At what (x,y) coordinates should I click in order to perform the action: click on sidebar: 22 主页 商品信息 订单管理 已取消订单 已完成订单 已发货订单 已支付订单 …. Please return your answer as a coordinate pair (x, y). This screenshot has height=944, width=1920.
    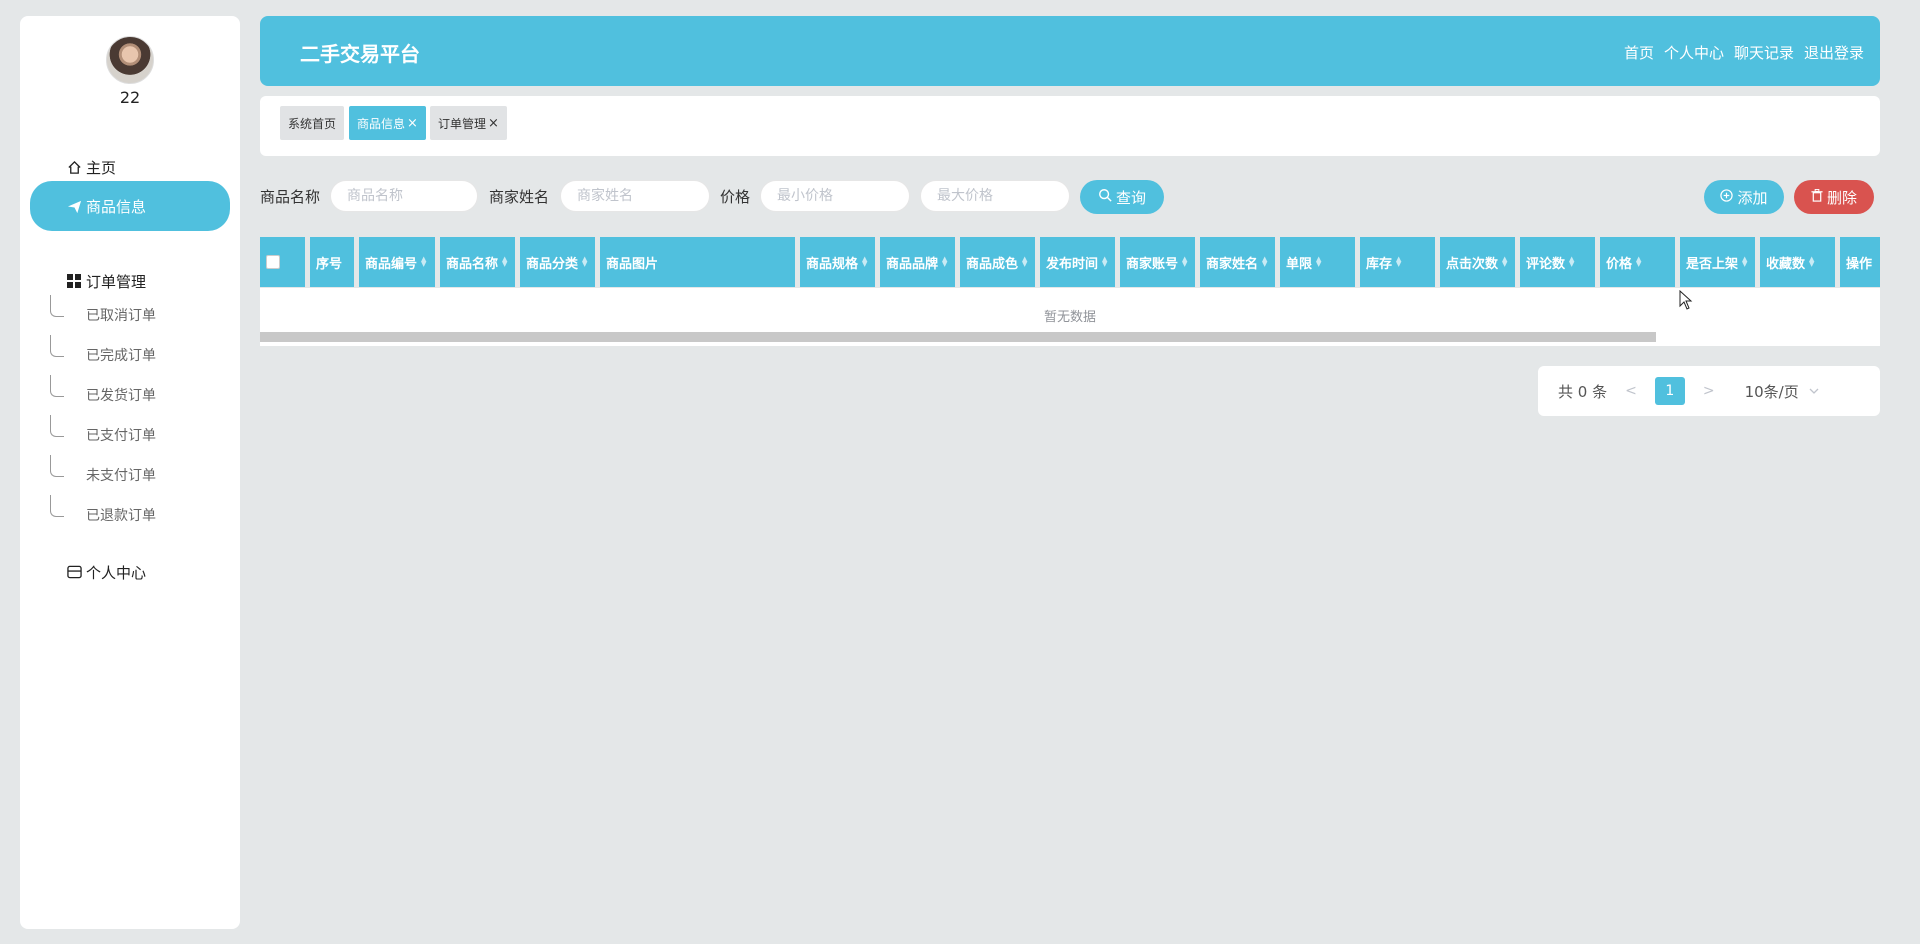
    Looking at the image, I should click on (130, 472).